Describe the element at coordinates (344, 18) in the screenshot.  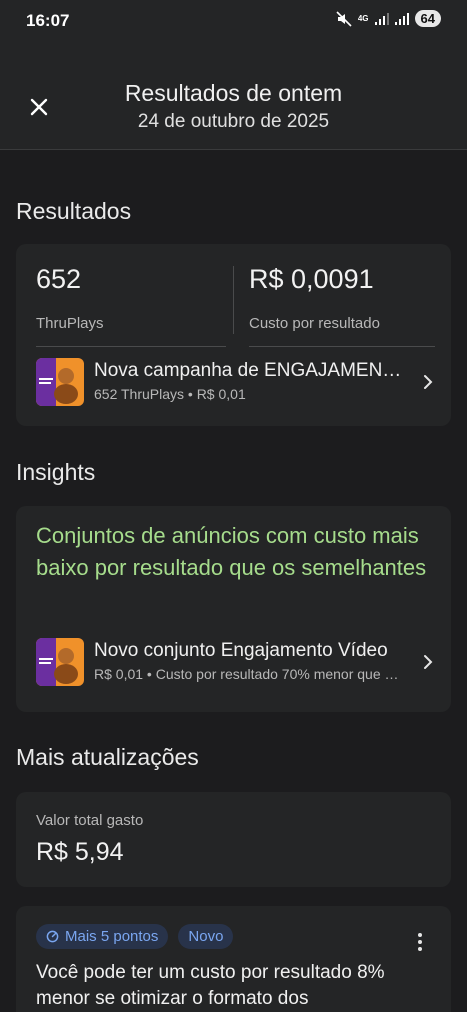
I see `mute-icon` at that location.